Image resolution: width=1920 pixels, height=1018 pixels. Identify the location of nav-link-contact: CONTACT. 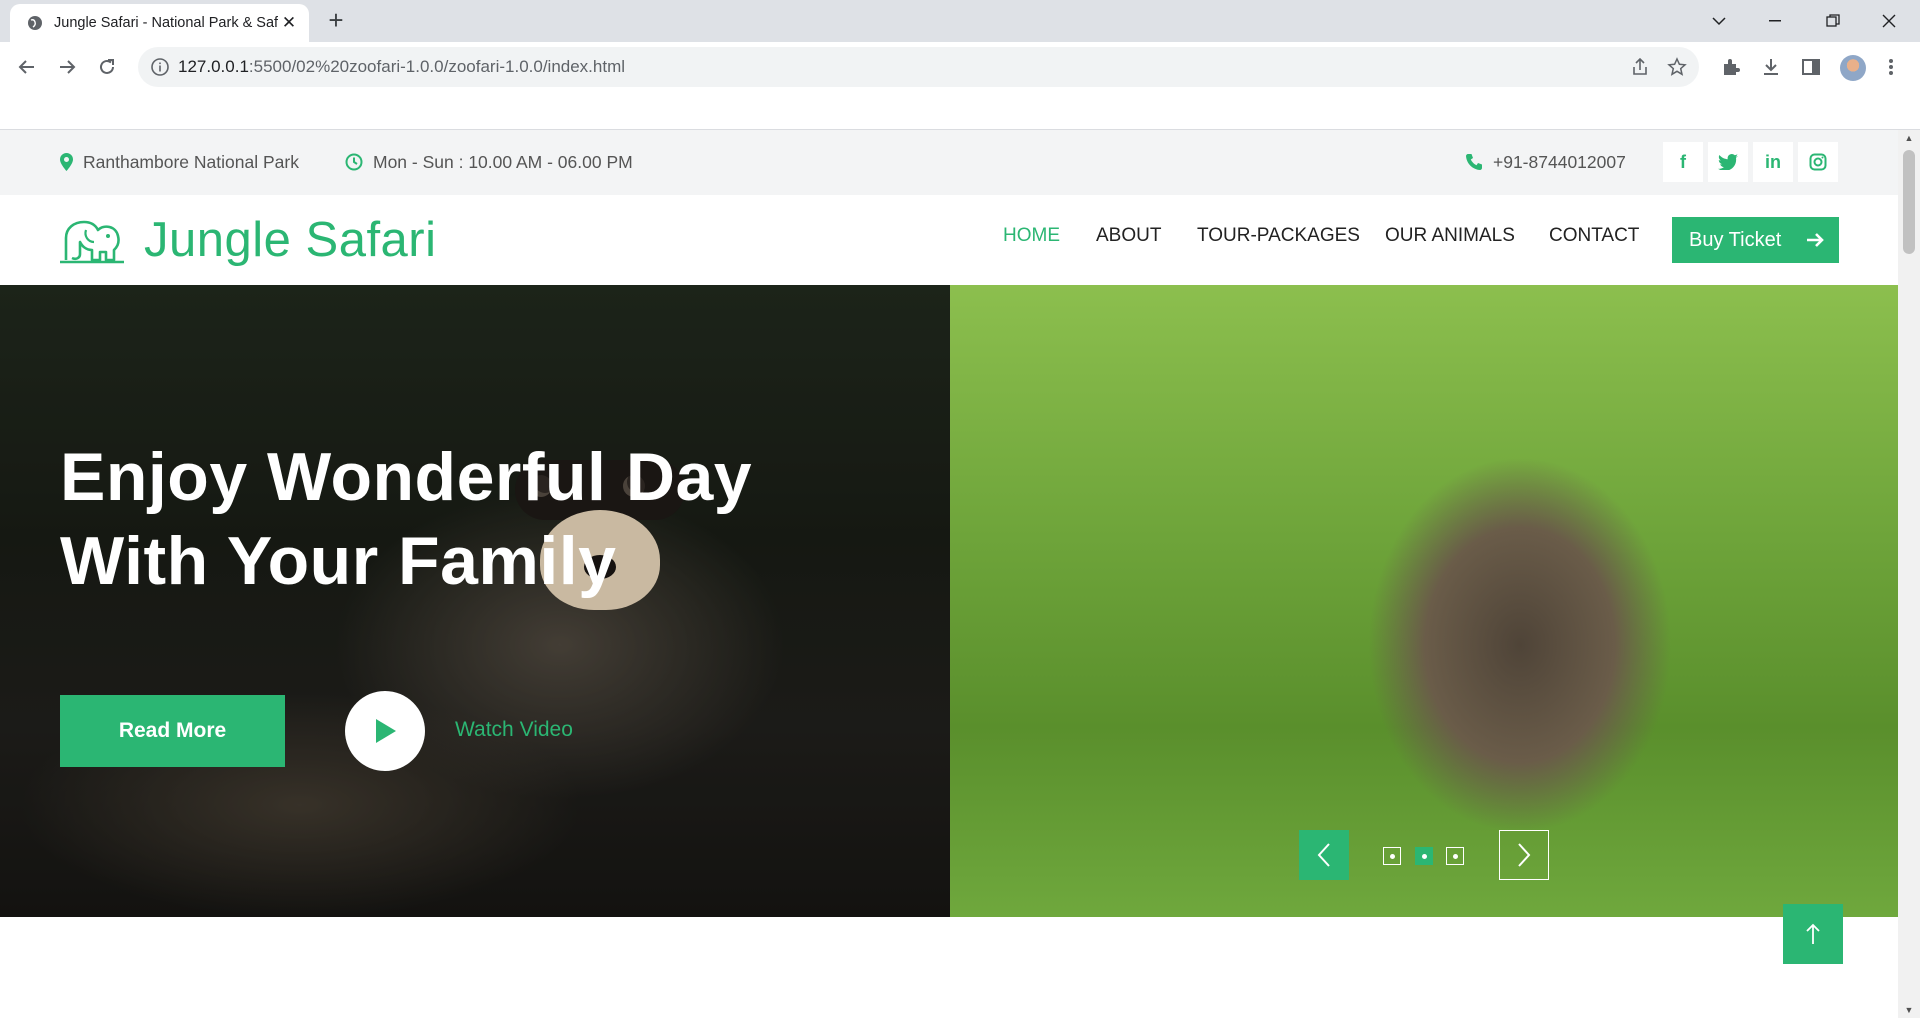
(1594, 236).